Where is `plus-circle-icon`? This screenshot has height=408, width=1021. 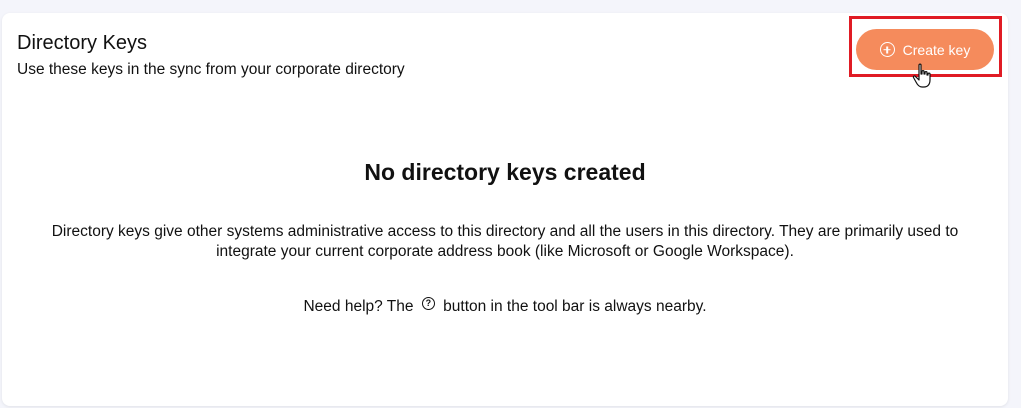
plus-circle-icon is located at coordinates (887, 49).